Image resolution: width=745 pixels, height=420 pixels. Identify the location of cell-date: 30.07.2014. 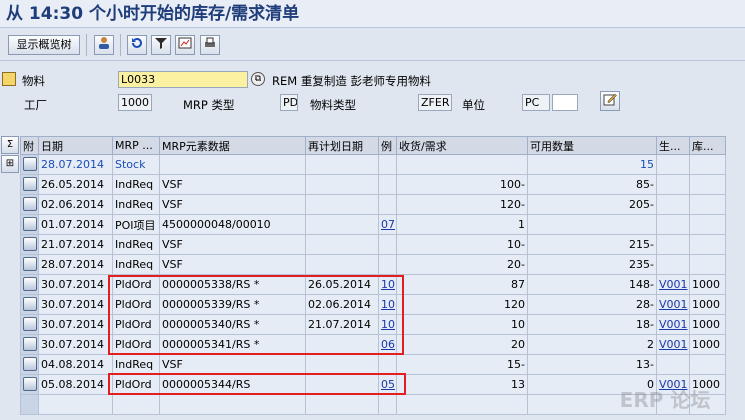
(75, 324).